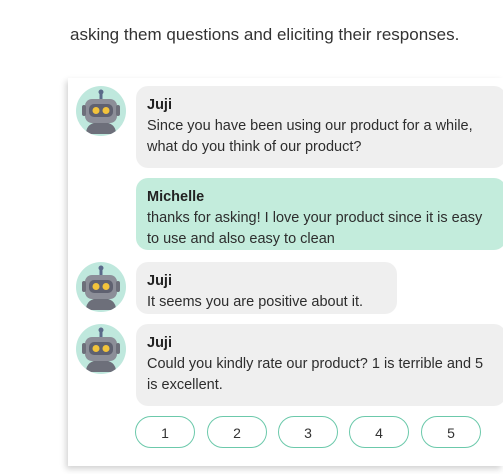 This screenshot has width=503, height=474. Describe the element at coordinates (176, 197) in the screenshot. I see `sender-name: Michelle` at that location.